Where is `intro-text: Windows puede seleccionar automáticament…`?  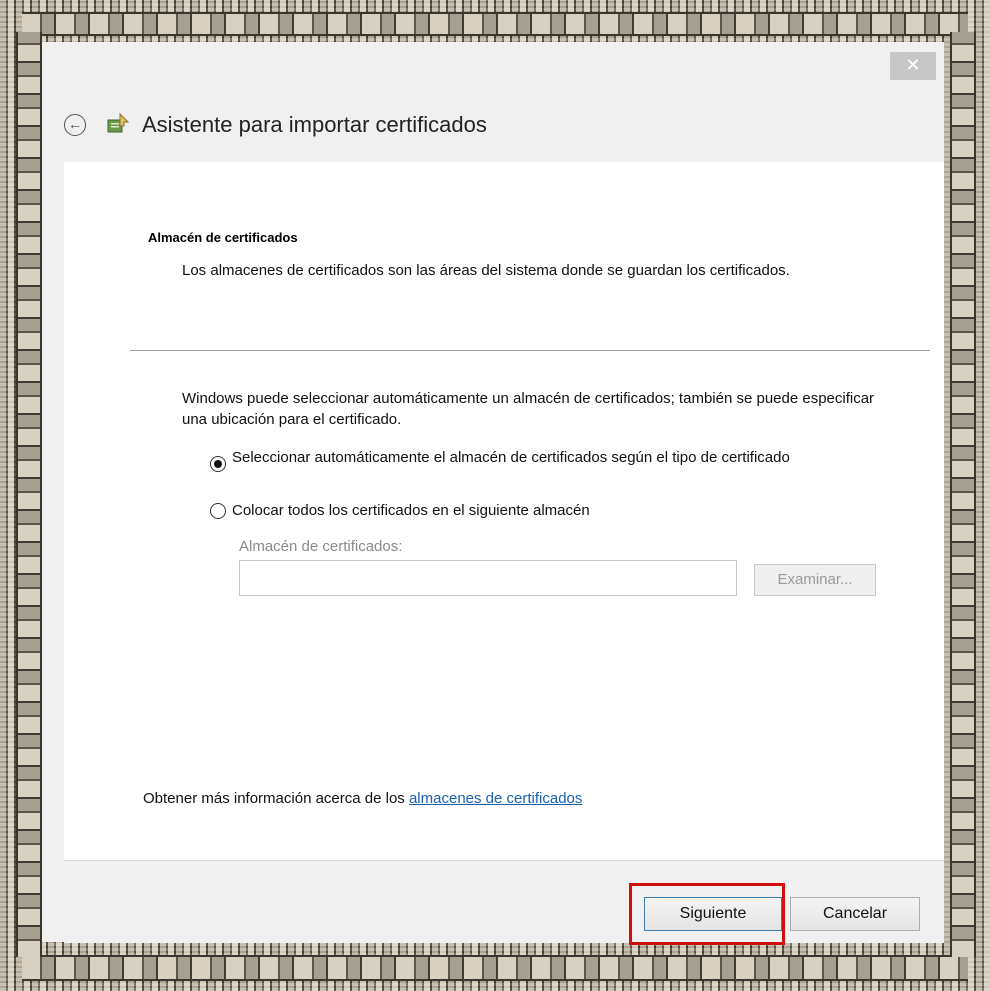 intro-text: Windows puede seleccionar automáticament… is located at coordinates (528, 409).